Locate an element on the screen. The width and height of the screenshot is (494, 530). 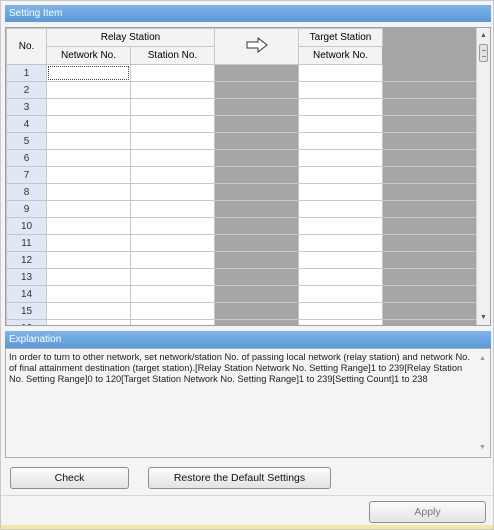
gray-header-spacer is located at coordinates (430, 46).